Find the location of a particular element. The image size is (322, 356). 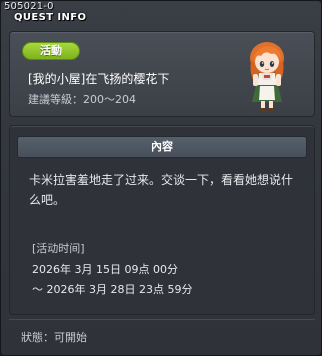

event-tag: 活動 is located at coordinates (51, 51).